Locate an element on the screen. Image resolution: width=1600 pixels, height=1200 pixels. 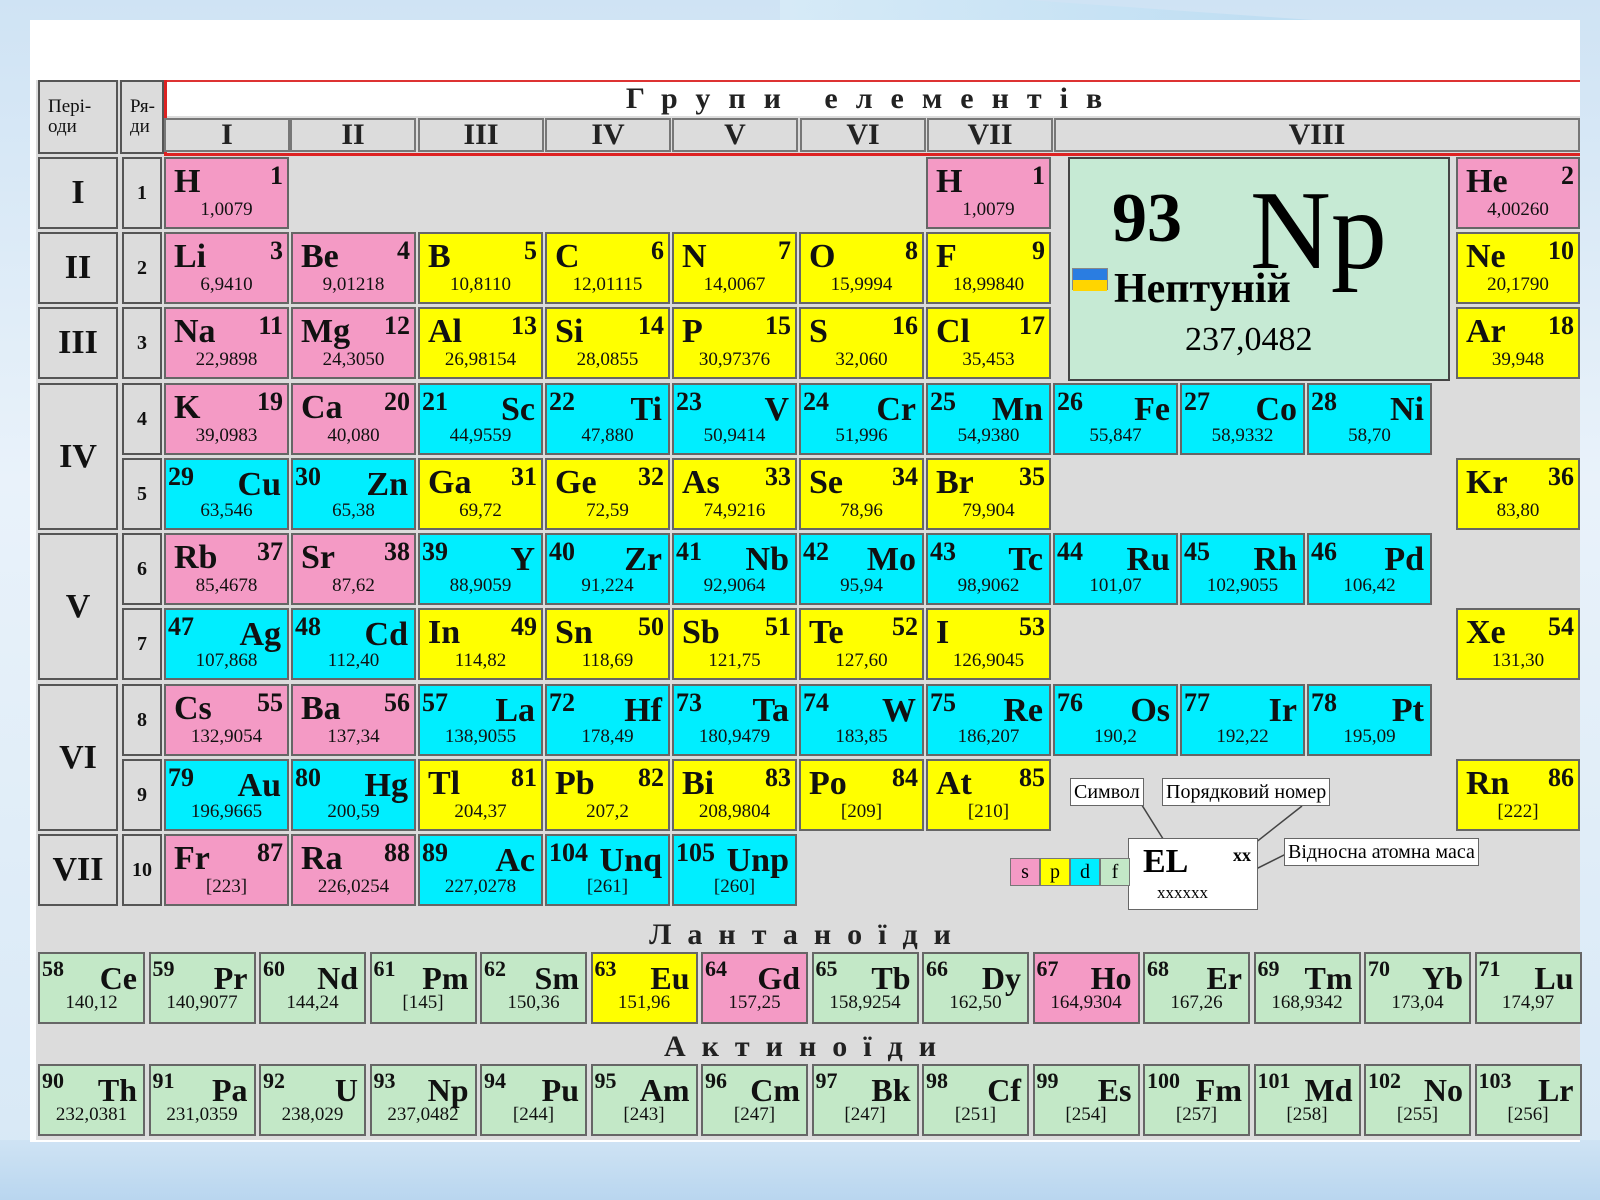
element-mass: [222] is located at coordinates (1518, 811).